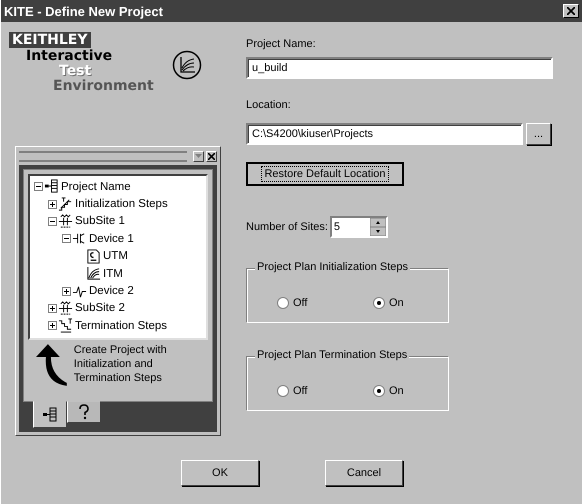  I want to click on logo-text: Interactive, so click(70, 56).